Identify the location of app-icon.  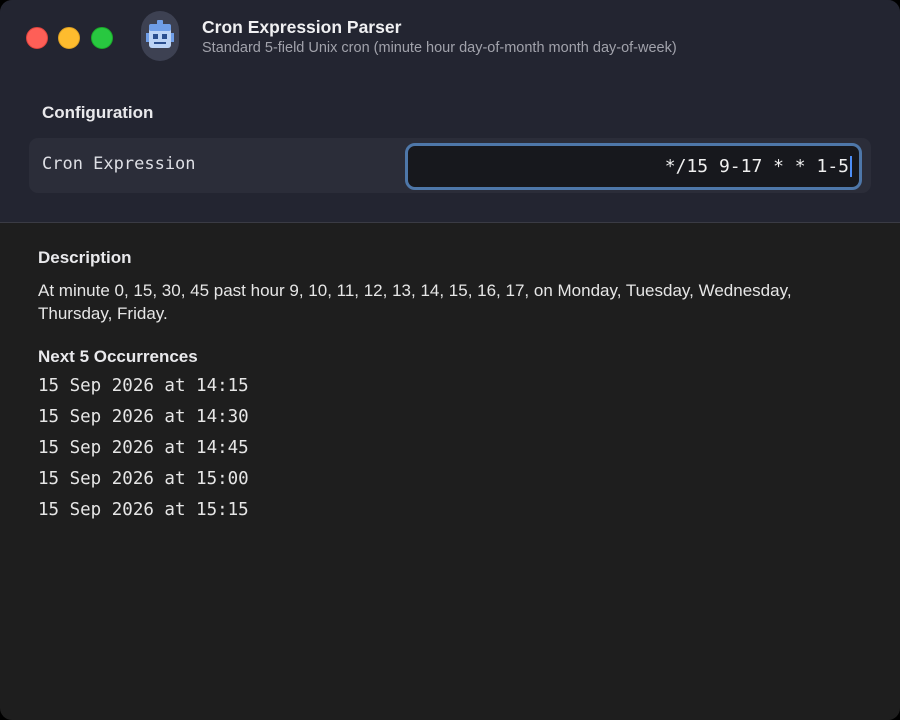
(160, 36).